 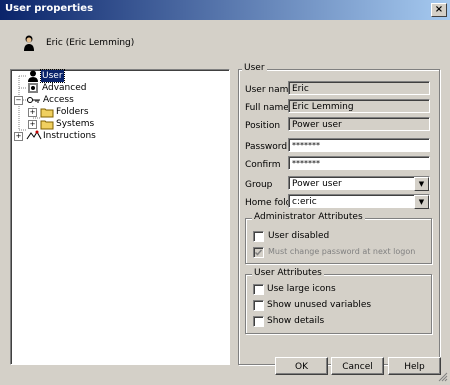 What do you see at coordinates (359, 201) in the screenshot?
I see `home-folder-select: c:eric ▼` at bounding box center [359, 201].